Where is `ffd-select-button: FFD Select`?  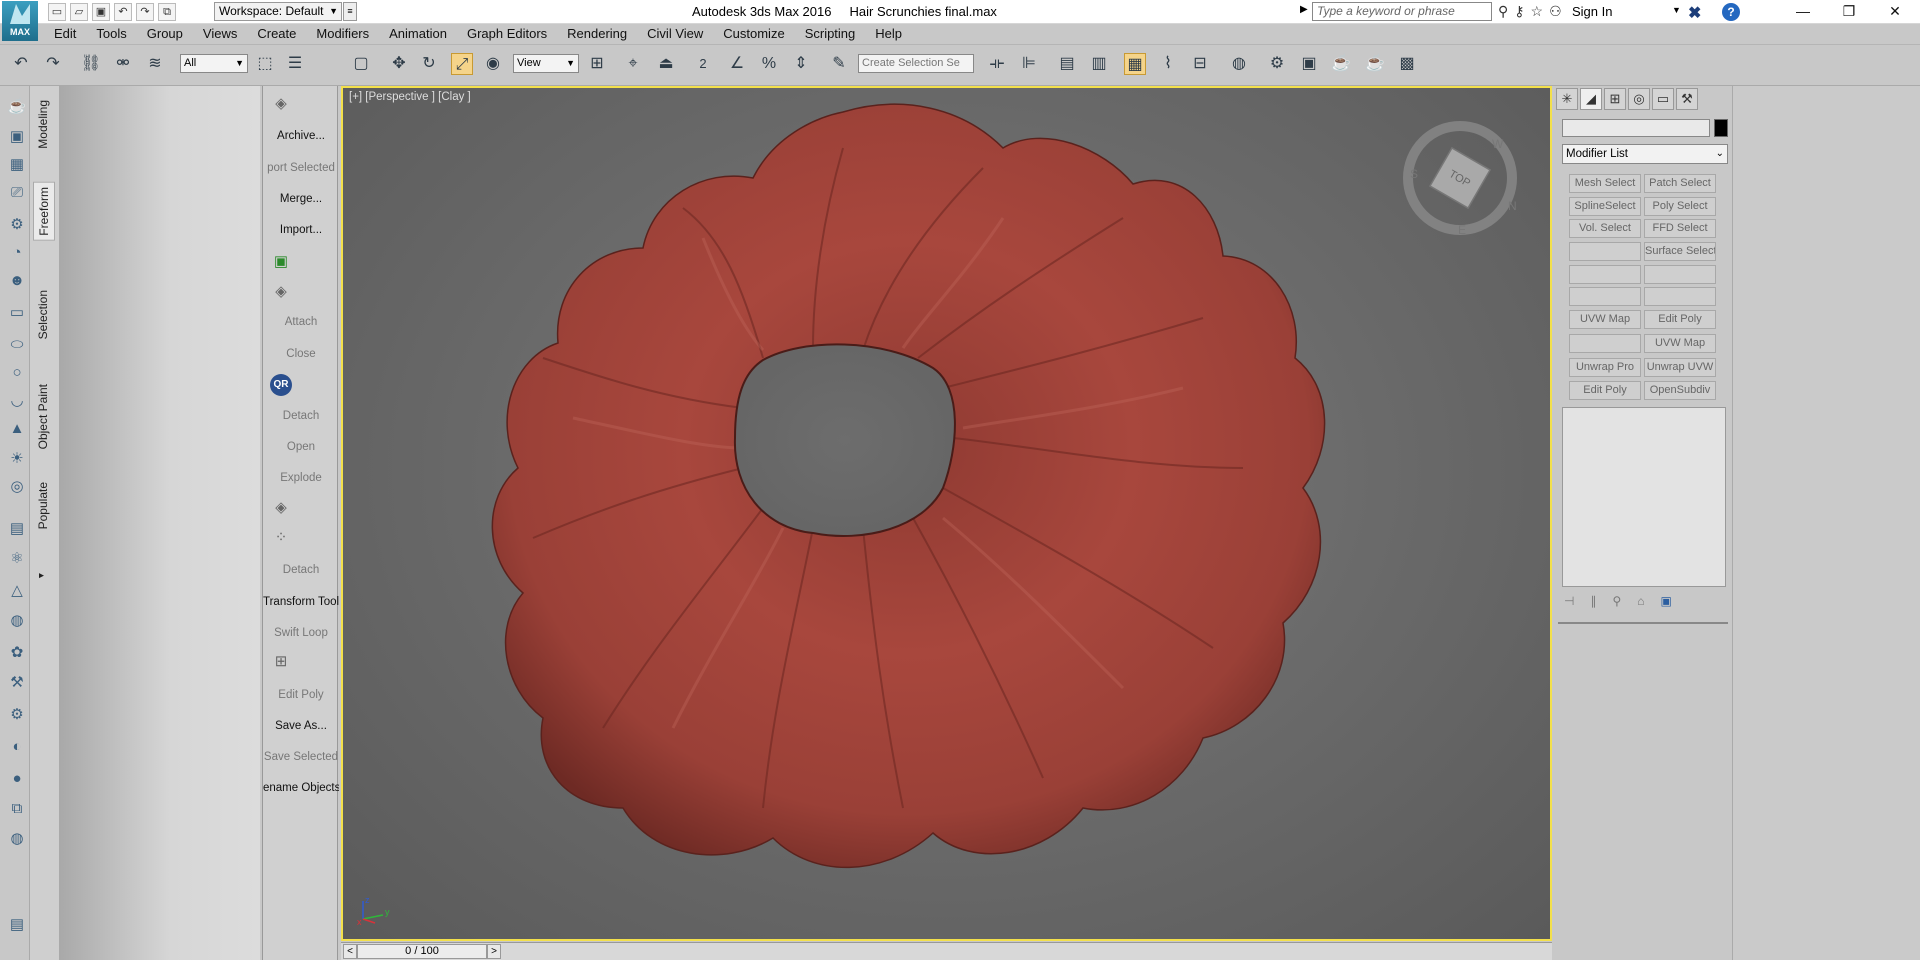
ffd-select-button: FFD Select is located at coordinates (1680, 228).